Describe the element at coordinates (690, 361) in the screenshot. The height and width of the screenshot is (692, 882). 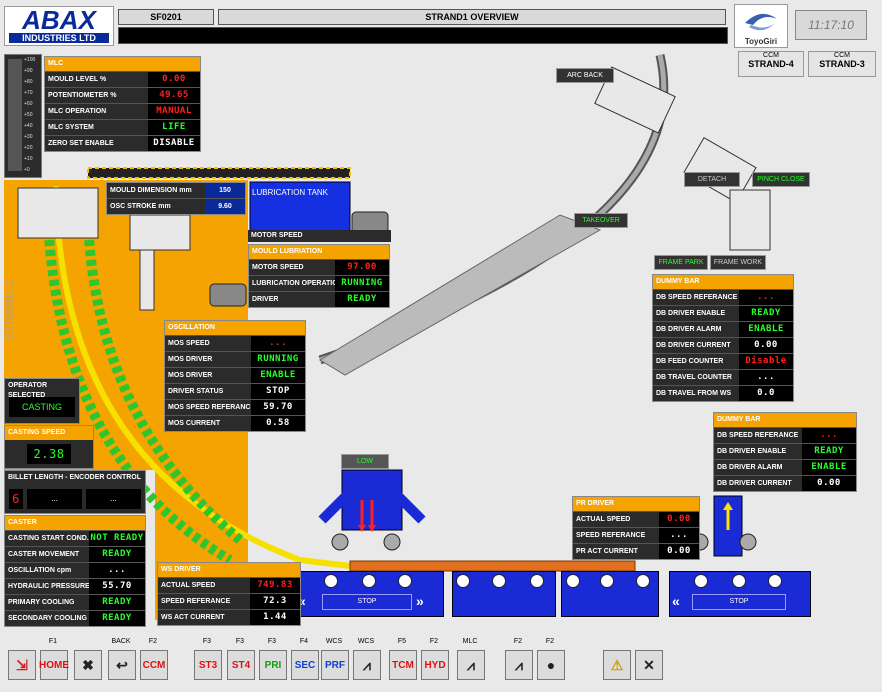
I see `row-label: DB FEED COUNTER` at that location.